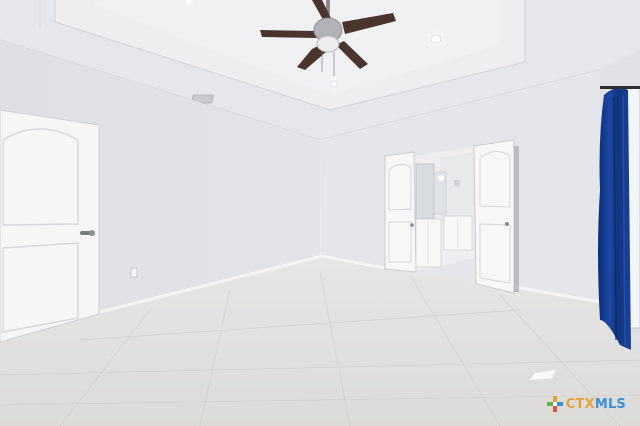 The image size is (640, 426). Describe the element at coordinates (134, 272) in the screenshot. I see `wall-outlet` at that location.